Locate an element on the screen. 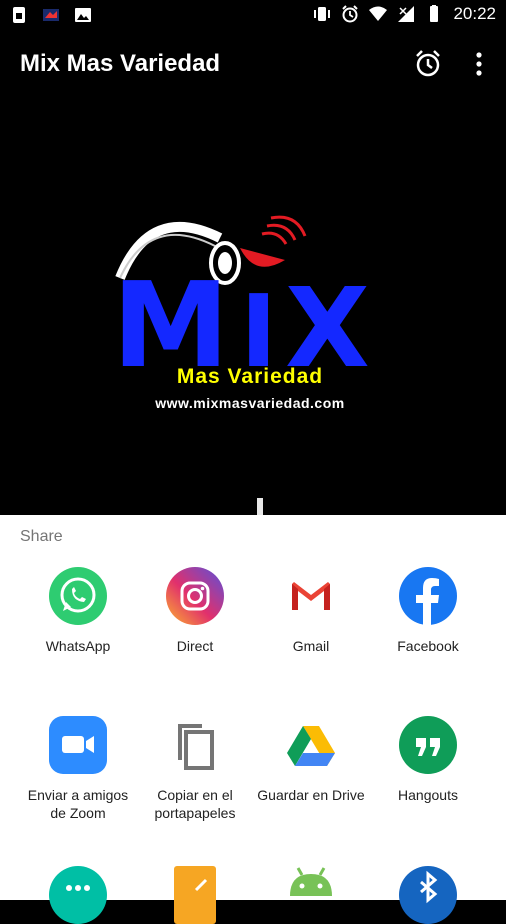 The image size is (506, 924). zoom-icon is located at coordinates (78, 745).